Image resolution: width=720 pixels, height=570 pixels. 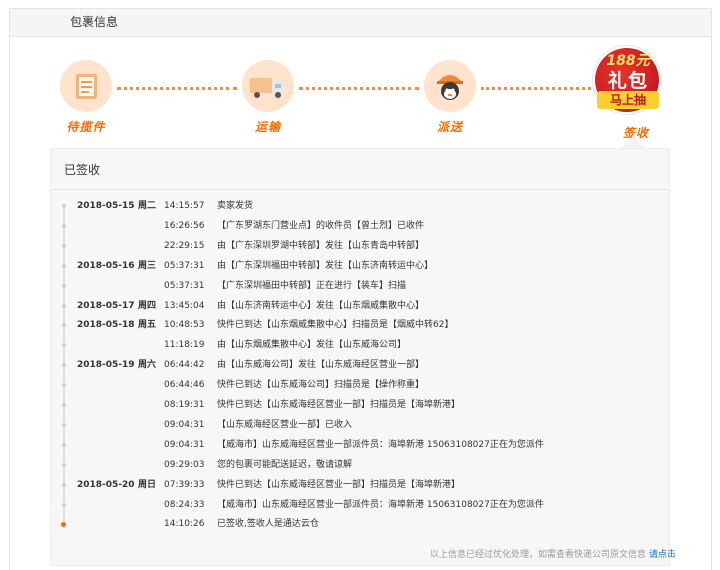 What do you see at coordinates (147, 485) in the screenshot?
I see `tracking-weekday: 周日` at bounding box center [147, 485].